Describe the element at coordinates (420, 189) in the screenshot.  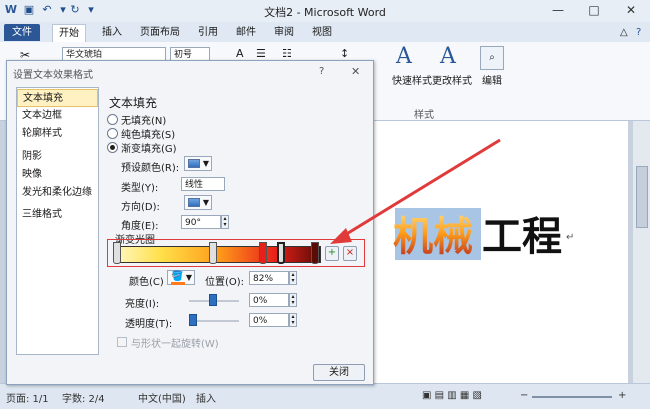
I see `annotation-arrow-line` at that location.